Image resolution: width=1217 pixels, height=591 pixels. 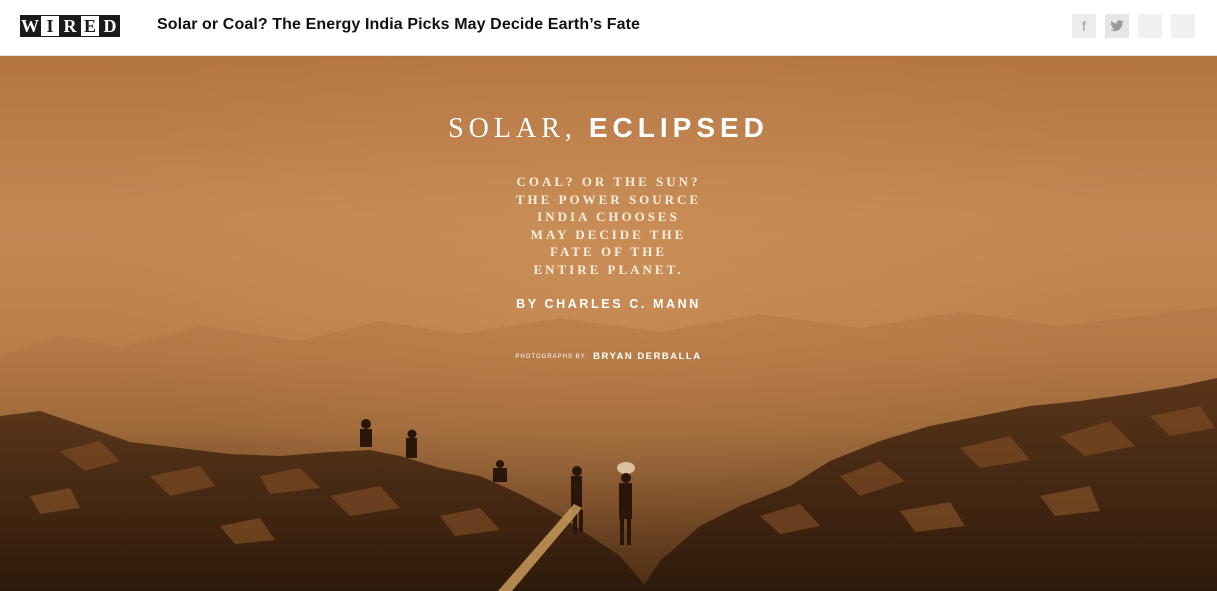 I want to click on dek-line: INDIA CHOOSES, so click(x=608, y=217).